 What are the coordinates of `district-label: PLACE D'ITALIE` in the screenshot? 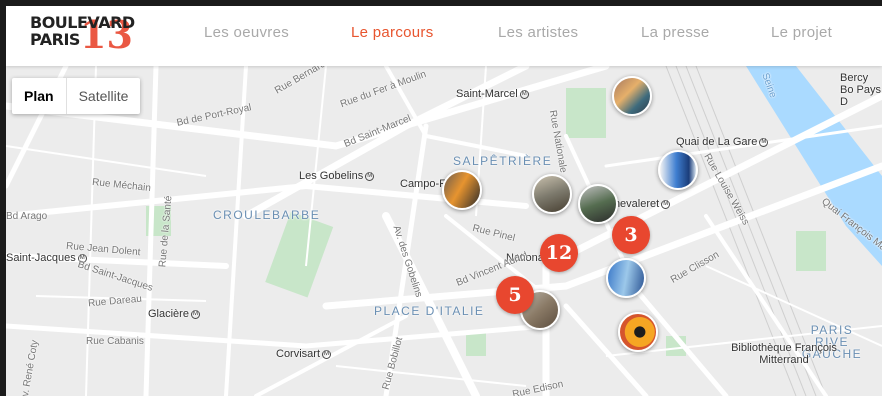 It's located at (429, 311).